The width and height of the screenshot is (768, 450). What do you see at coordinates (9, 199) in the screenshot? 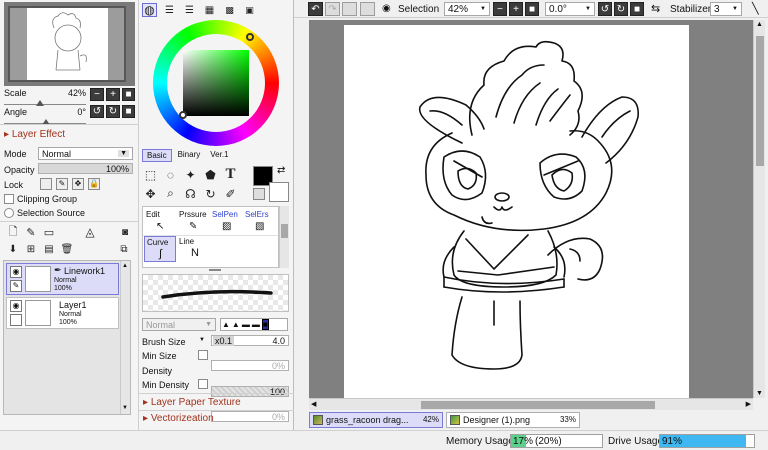
I see `clipping-group-checkbox` at bounding box center [9, 199].